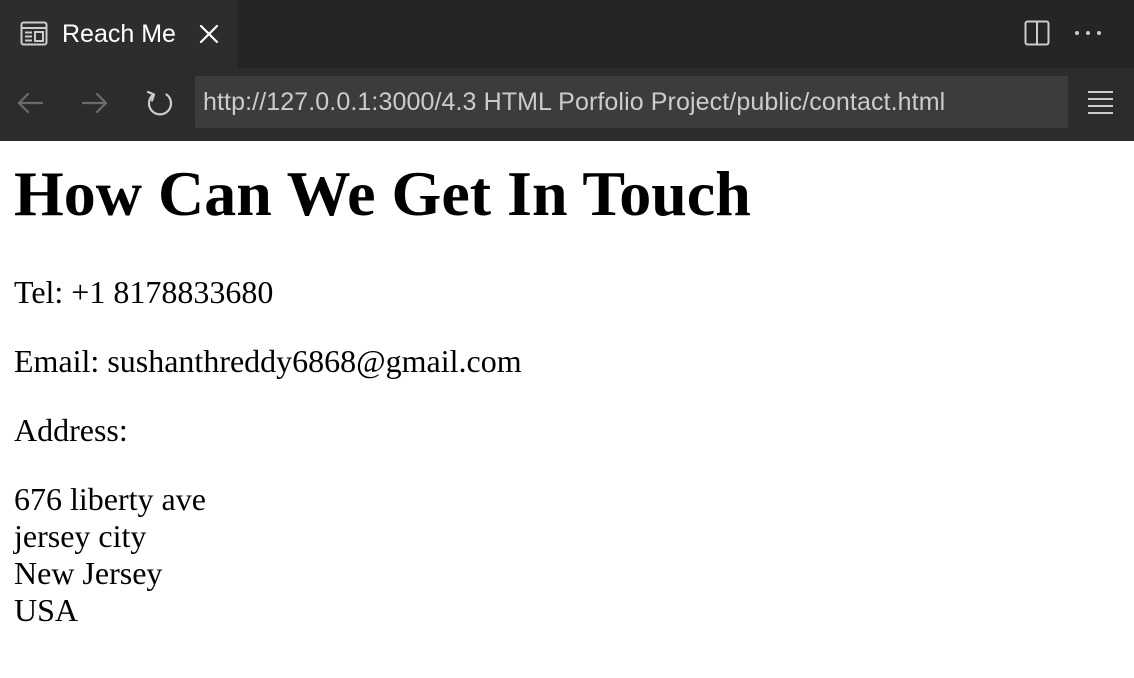 This screenshot has width=1134, height=678. I want to click on reload-icon, so click(160, 103).